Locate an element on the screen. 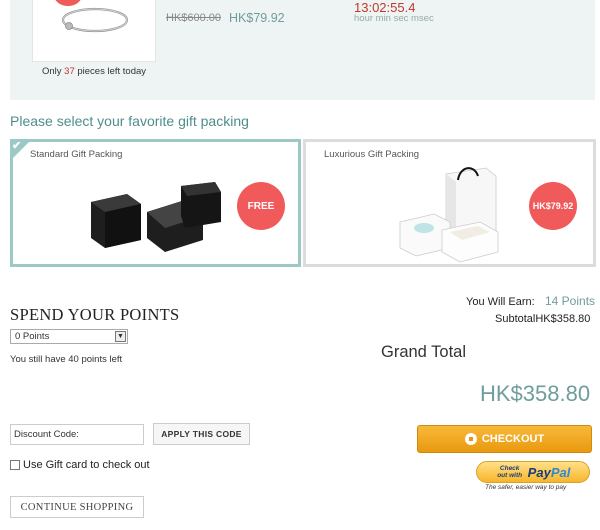 The width and height of the screenshot is (600, 530). bracelet-image is located at coordinates (95, 20).